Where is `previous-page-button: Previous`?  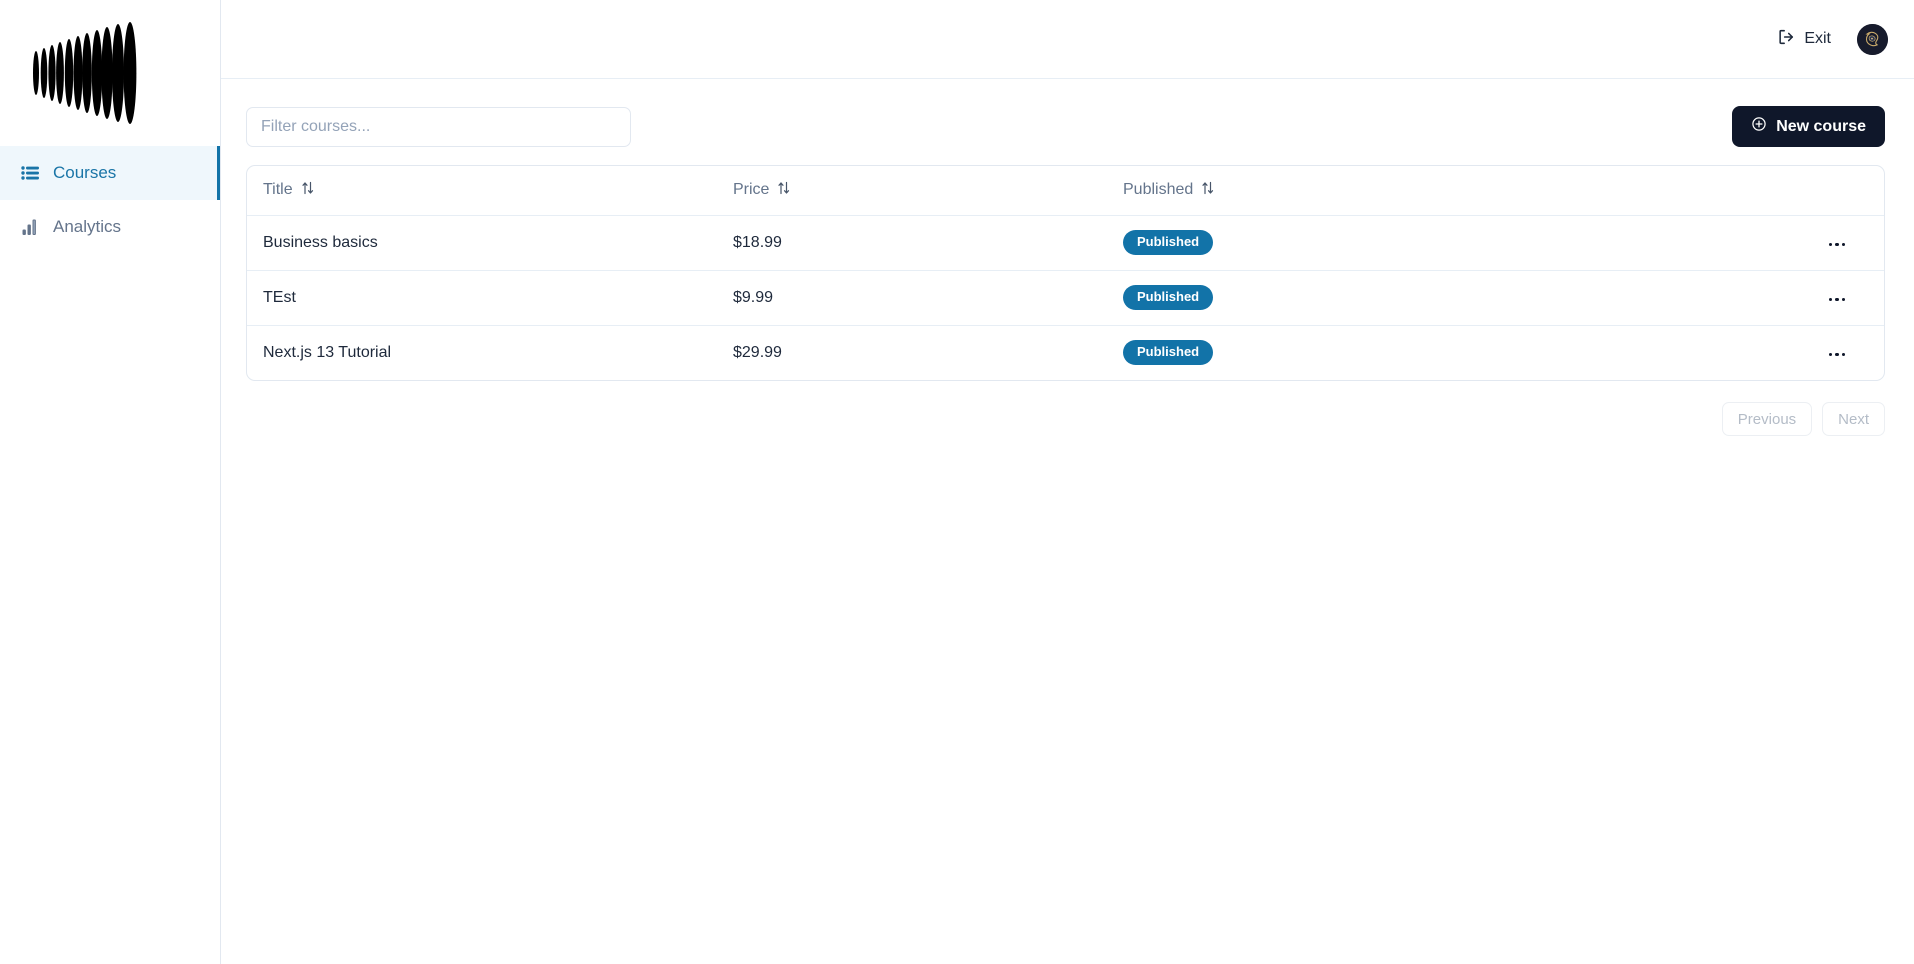
previous-page-button: Previous is located at coordinates (1767, 419).